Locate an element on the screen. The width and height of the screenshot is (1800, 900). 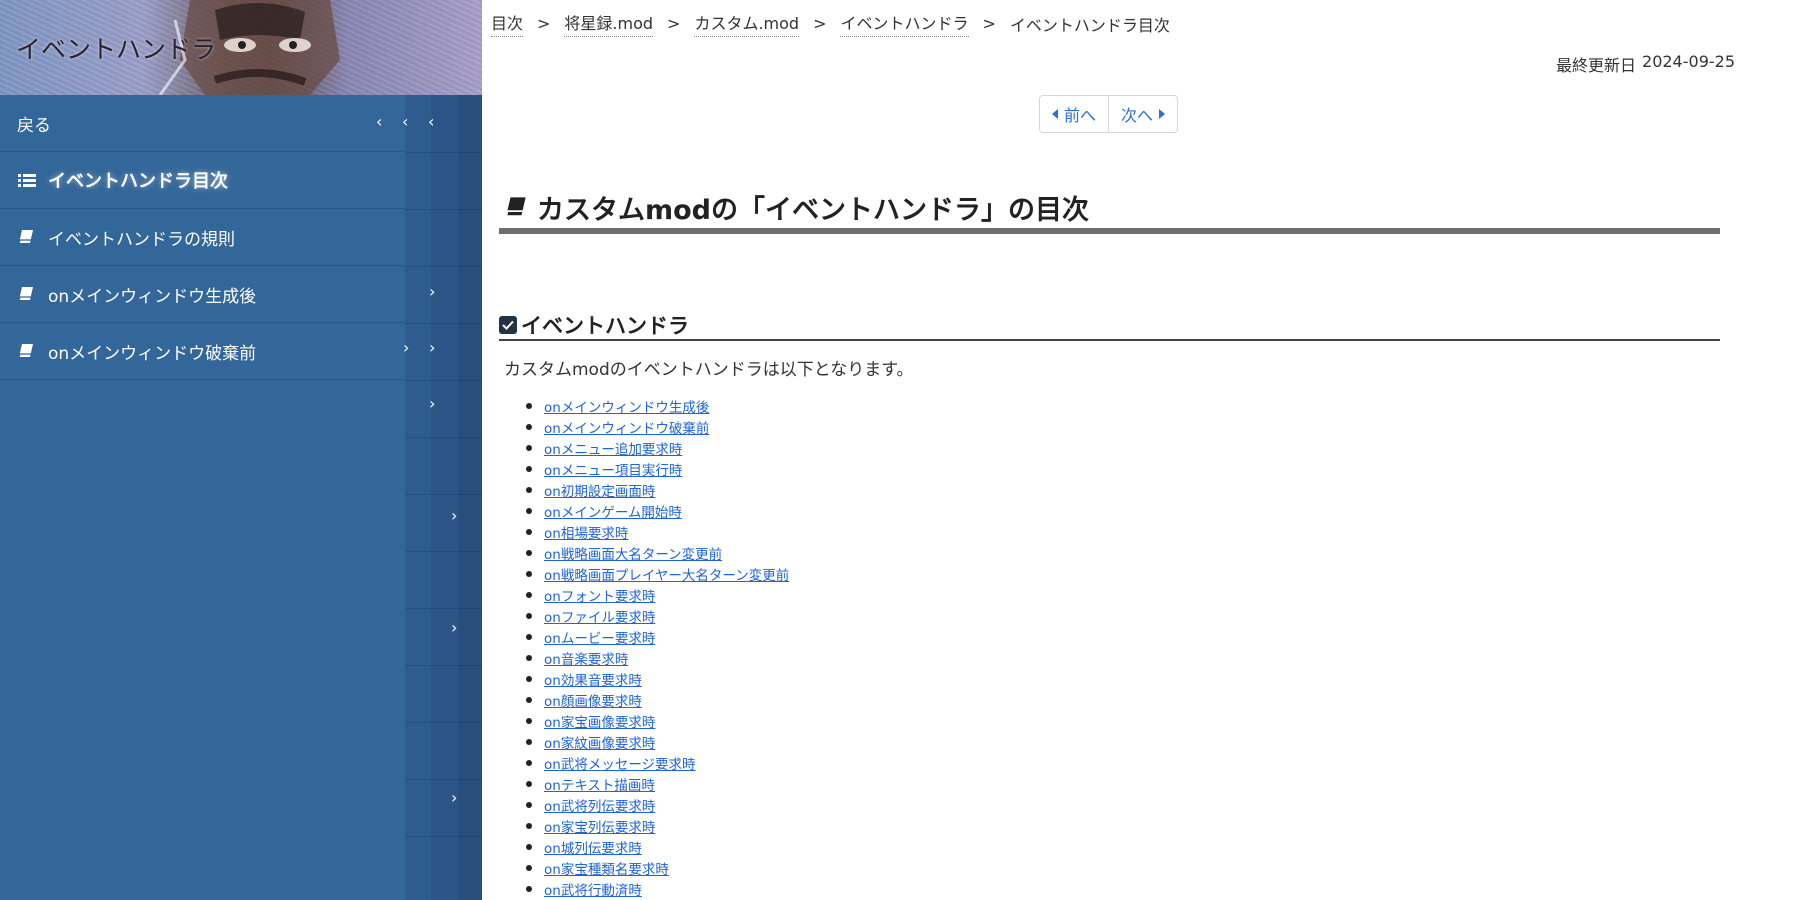
list-item: on城列伝要求時 is located at coordinates (657, 846).